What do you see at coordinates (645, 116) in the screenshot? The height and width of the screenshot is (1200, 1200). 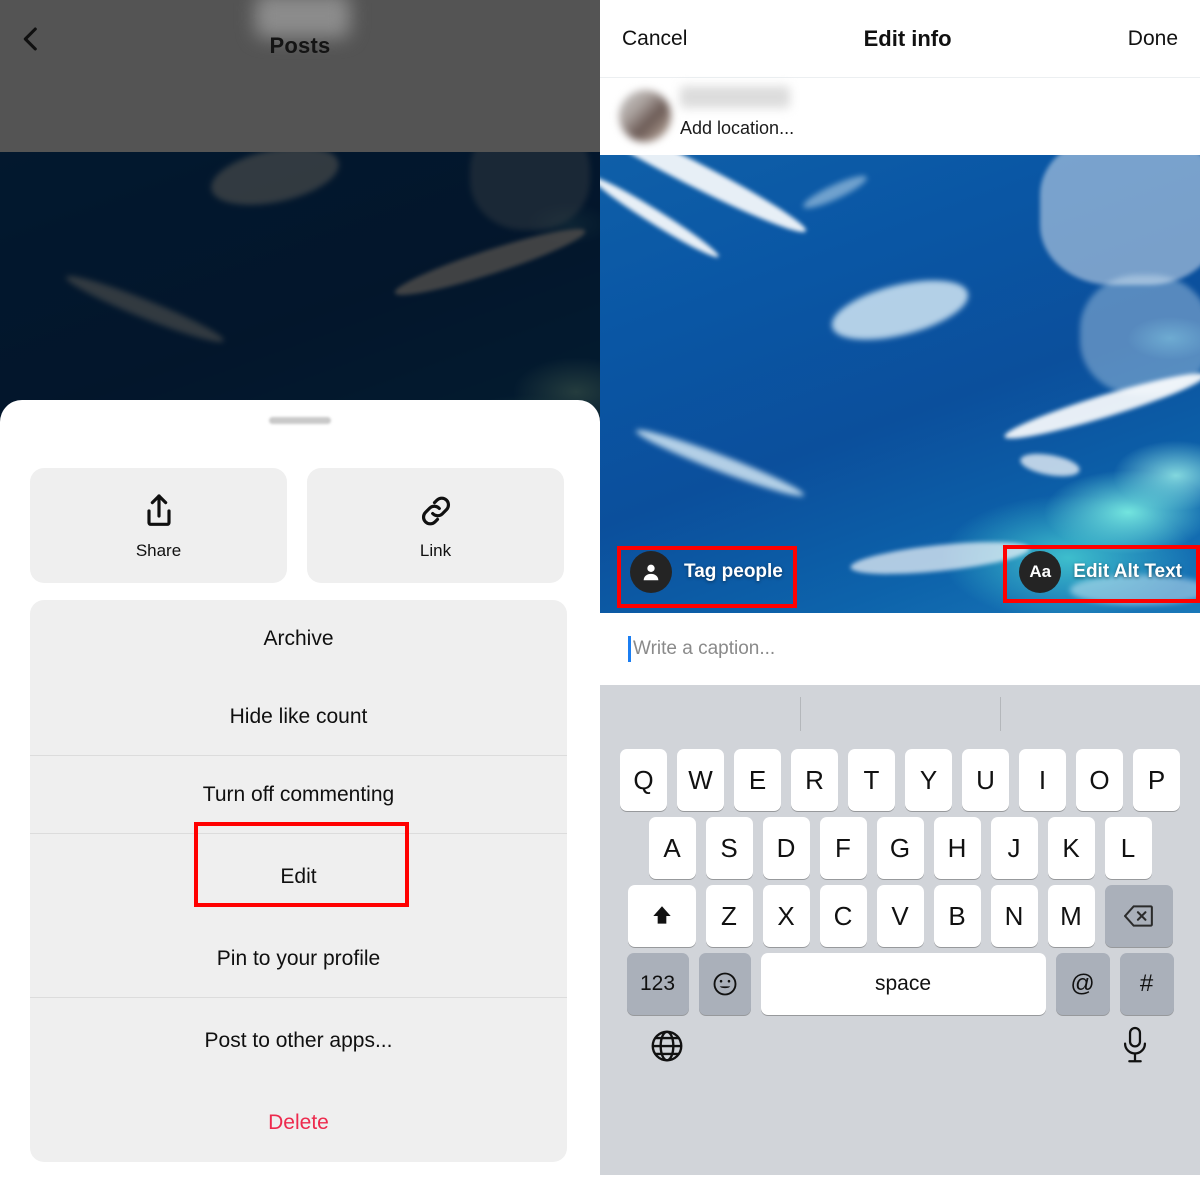 I see `avatar` at bounding box center [645, 116].